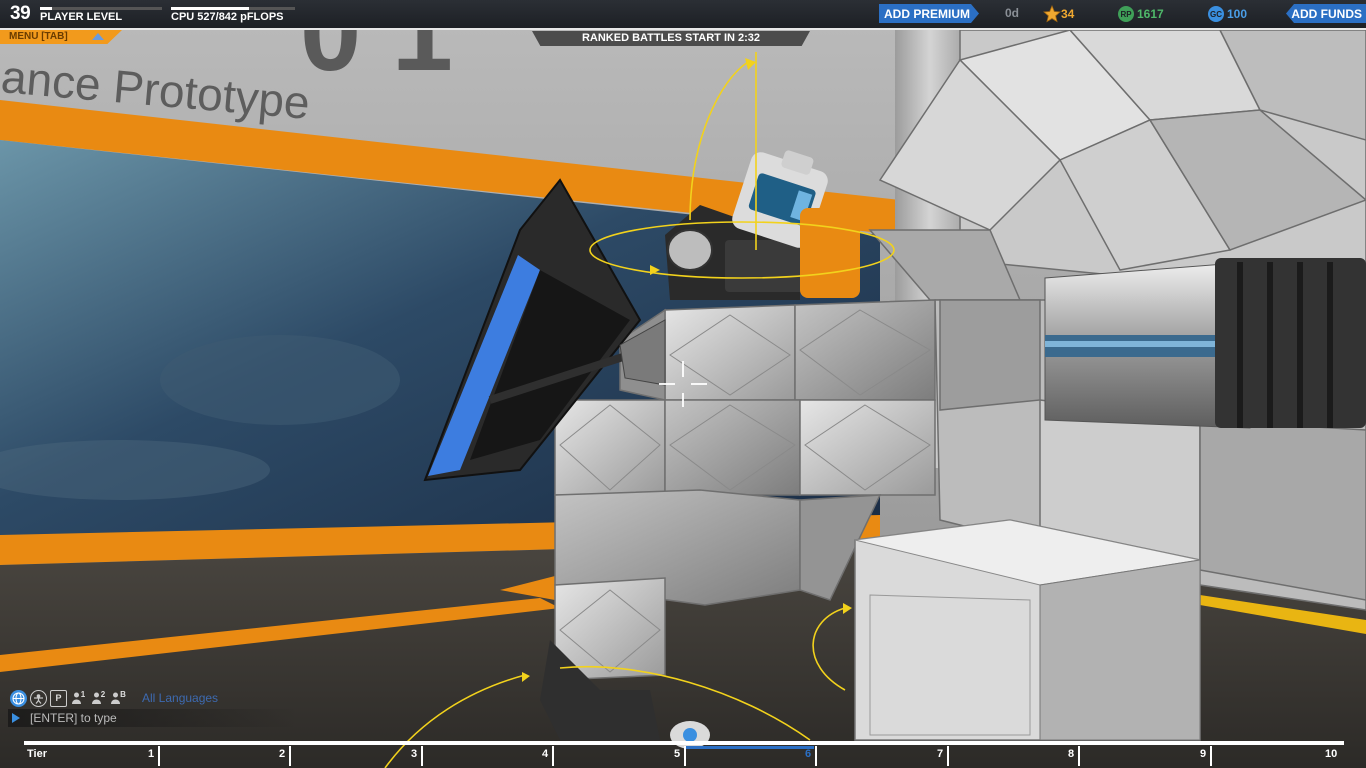 This screenshot has width=1366, height=768. Describe the element at coordinates (38, 36) in the screenshot. I see `menu-tab-label: MENU [TAB]` at that location.